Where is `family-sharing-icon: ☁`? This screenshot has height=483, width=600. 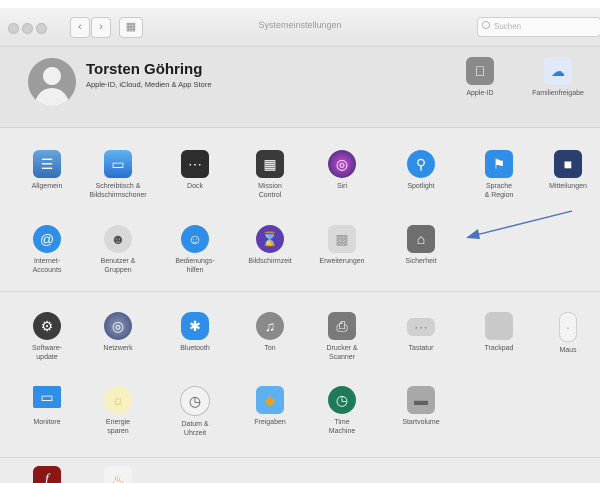 family-sharing-icon: ☁ is located at coordinates (558, 71).